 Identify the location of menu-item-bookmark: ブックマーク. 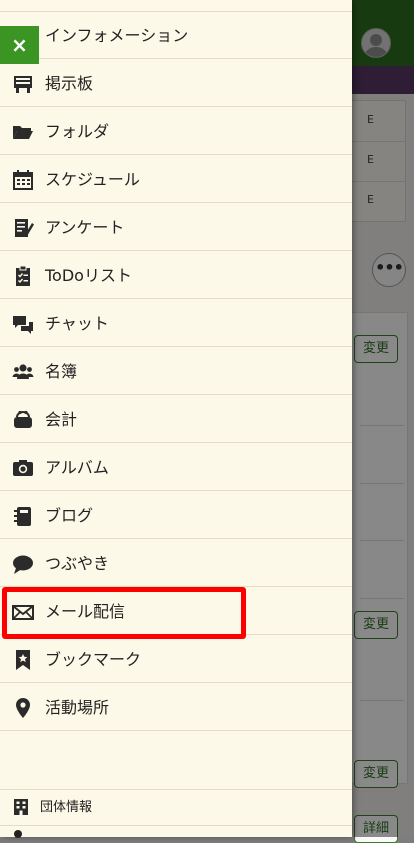
(176, 659).